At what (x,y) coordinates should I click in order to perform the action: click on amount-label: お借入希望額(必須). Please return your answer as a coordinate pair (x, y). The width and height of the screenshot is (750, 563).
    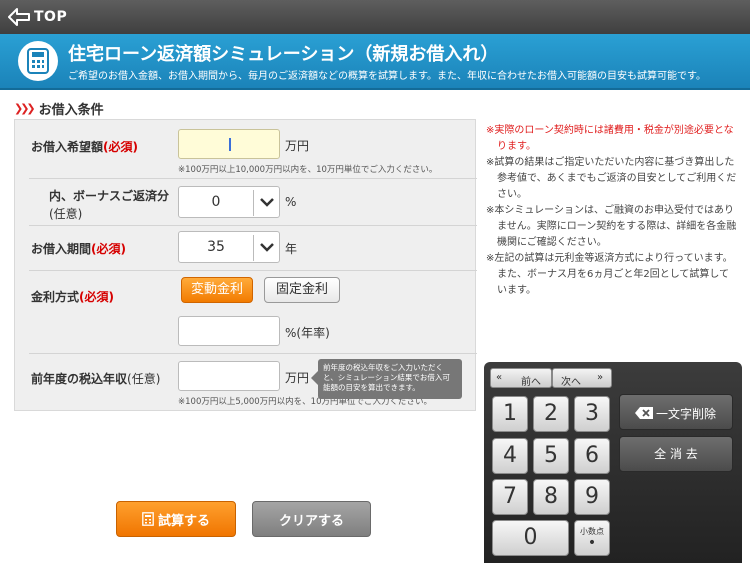
    Looking at the image, I should click on (84, 147).